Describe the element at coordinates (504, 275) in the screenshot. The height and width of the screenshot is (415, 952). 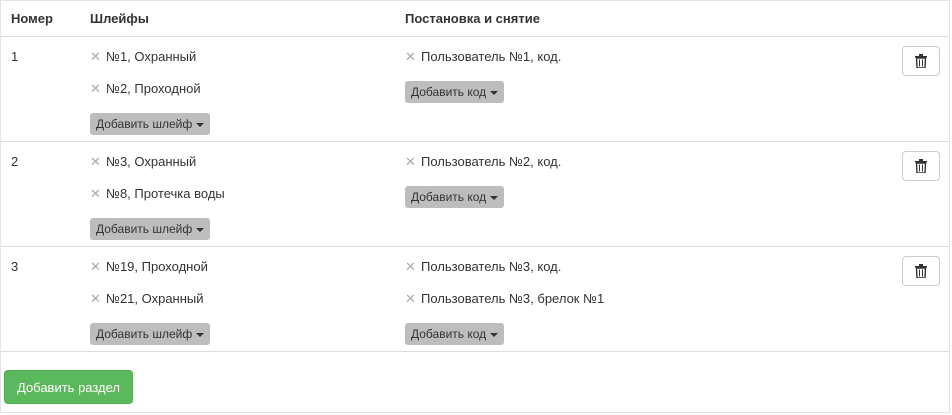
I see `code-item: ✕ Пользователь №3, код.` at that location.